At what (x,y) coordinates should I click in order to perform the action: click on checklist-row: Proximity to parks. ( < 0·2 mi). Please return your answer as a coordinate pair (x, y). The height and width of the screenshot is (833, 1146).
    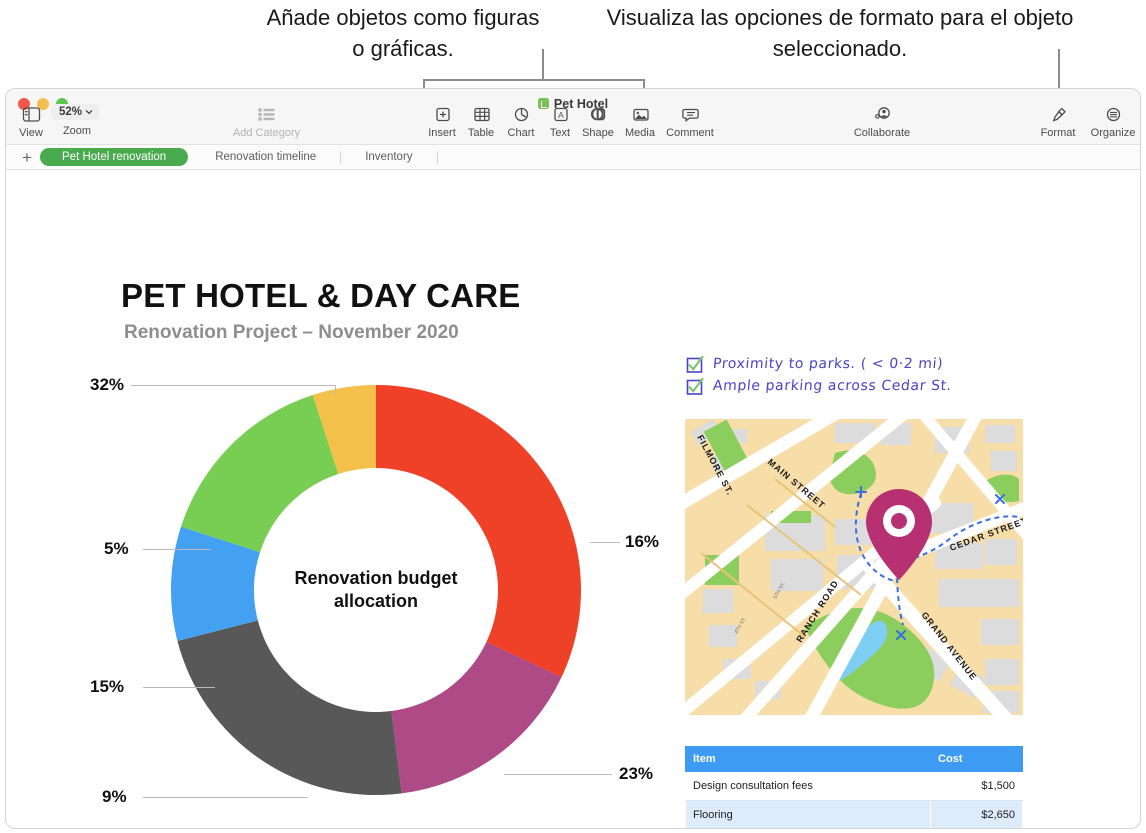
    Looking at the image, I should click on (861, 364).